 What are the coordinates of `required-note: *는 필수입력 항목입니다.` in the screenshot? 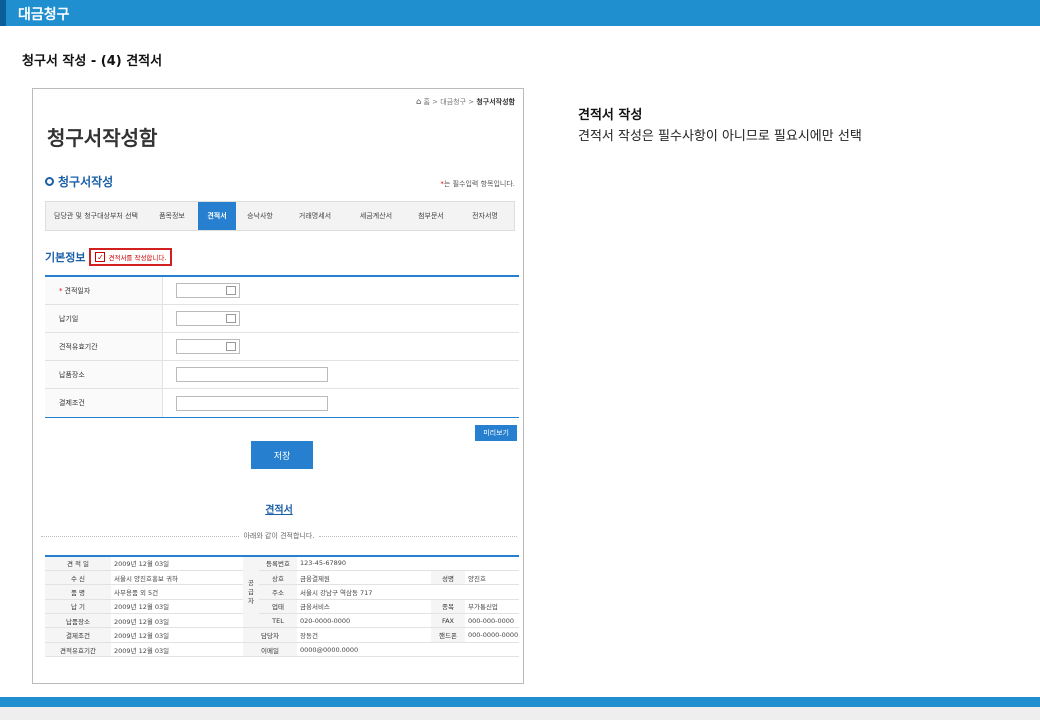 It's located at (477, 184).